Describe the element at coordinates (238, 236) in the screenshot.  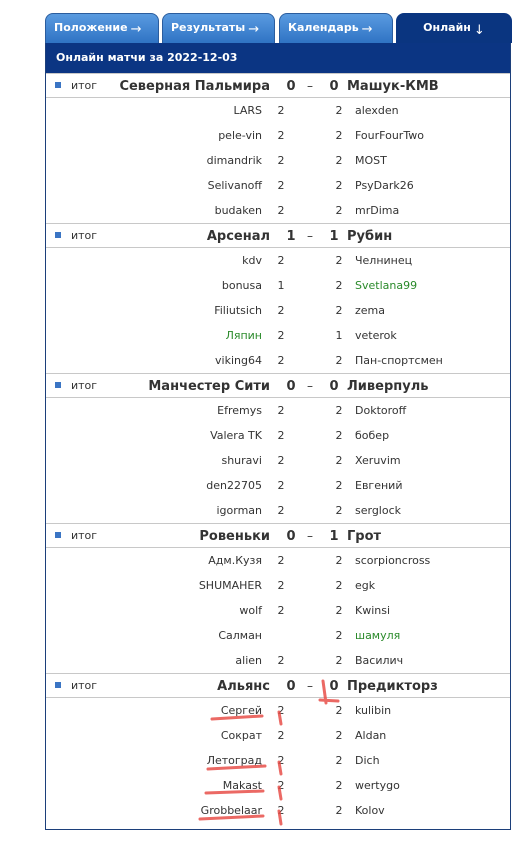
I see `home-team: Арсенал` at that location.